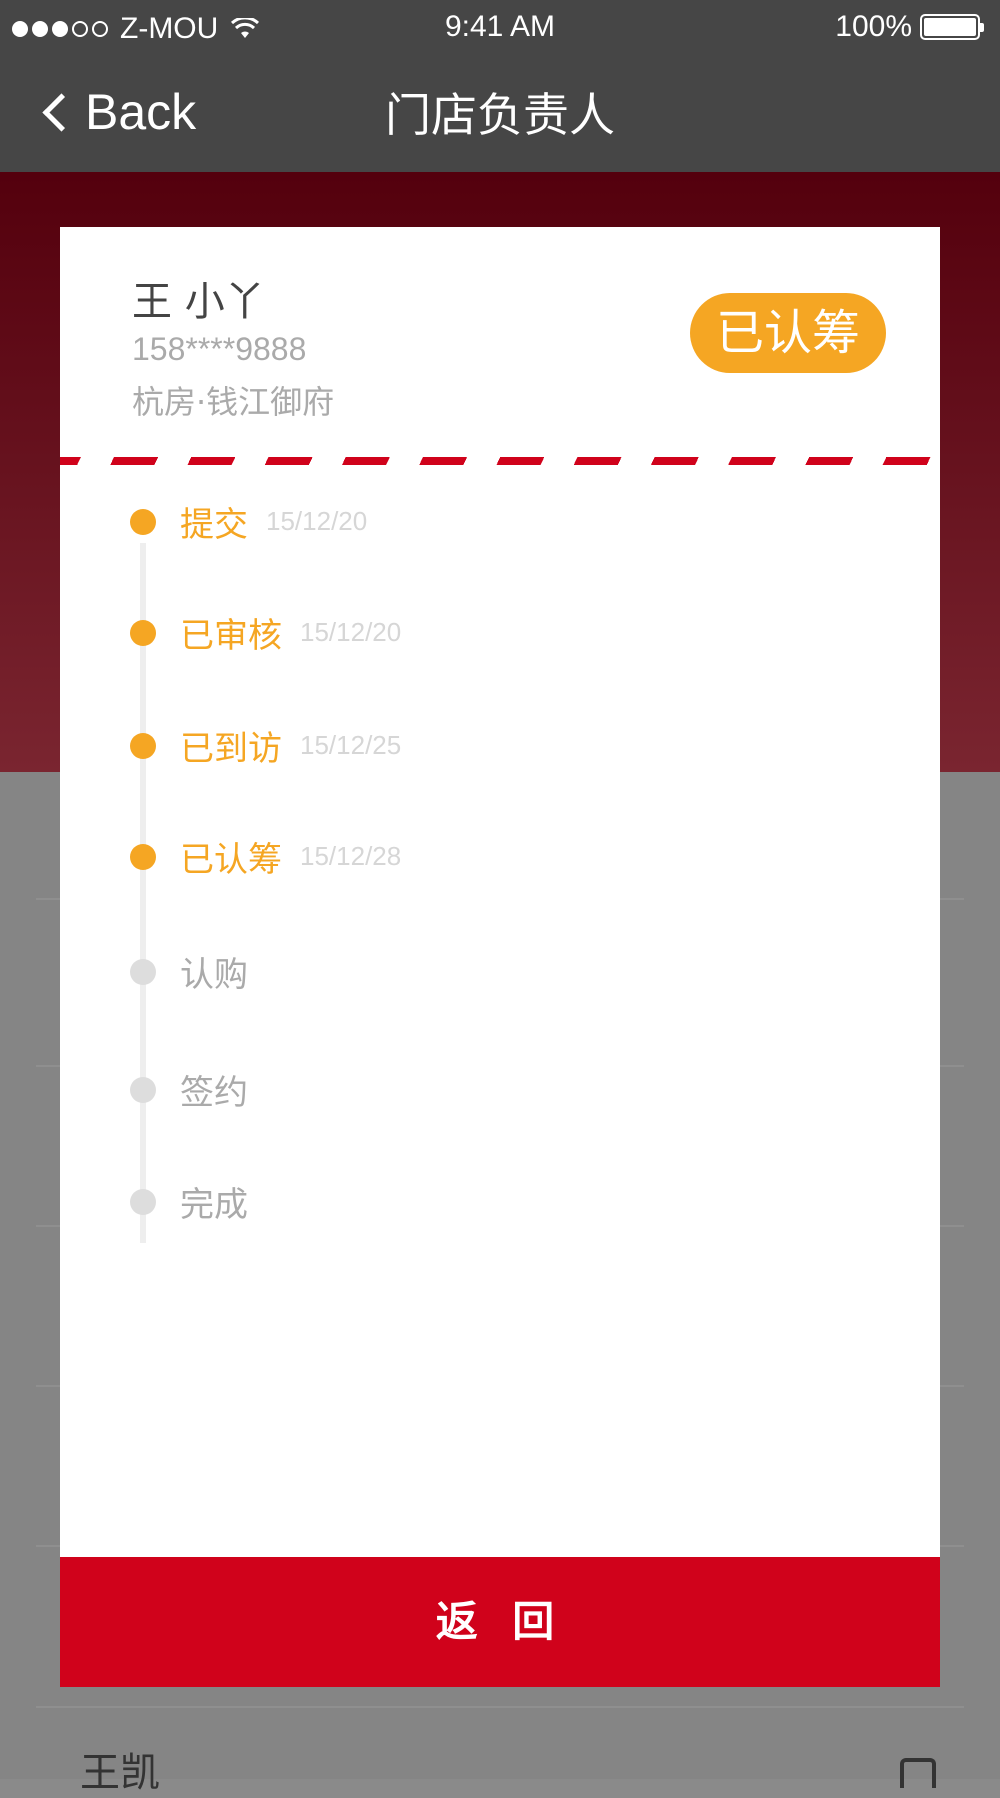 The height and width of the screenshot is (1798, 1000). Describe the element at coordinates (873, 26) in the screenshot. I see `battery-percent: 100%` at that location.